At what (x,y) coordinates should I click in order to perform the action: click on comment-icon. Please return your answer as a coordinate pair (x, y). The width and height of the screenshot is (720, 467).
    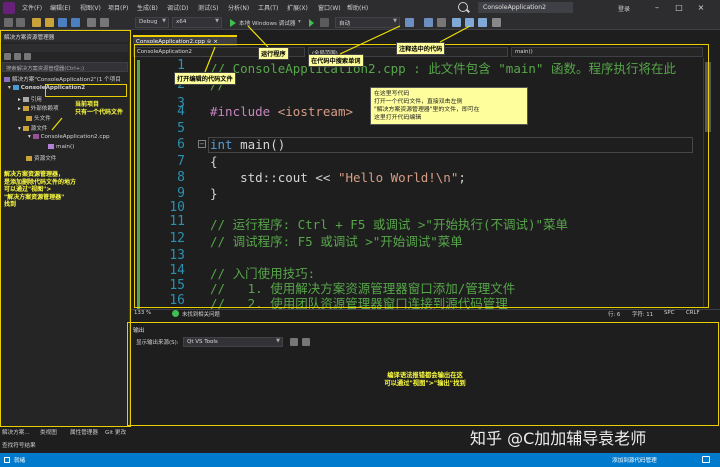
    Looking at the image, I should click on (469, 22).